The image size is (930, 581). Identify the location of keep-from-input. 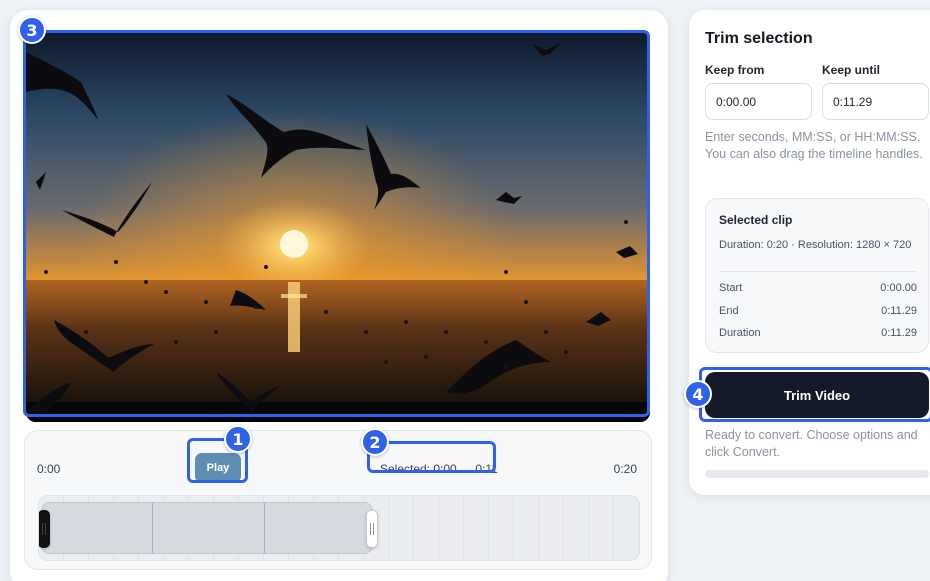
(758, 101).